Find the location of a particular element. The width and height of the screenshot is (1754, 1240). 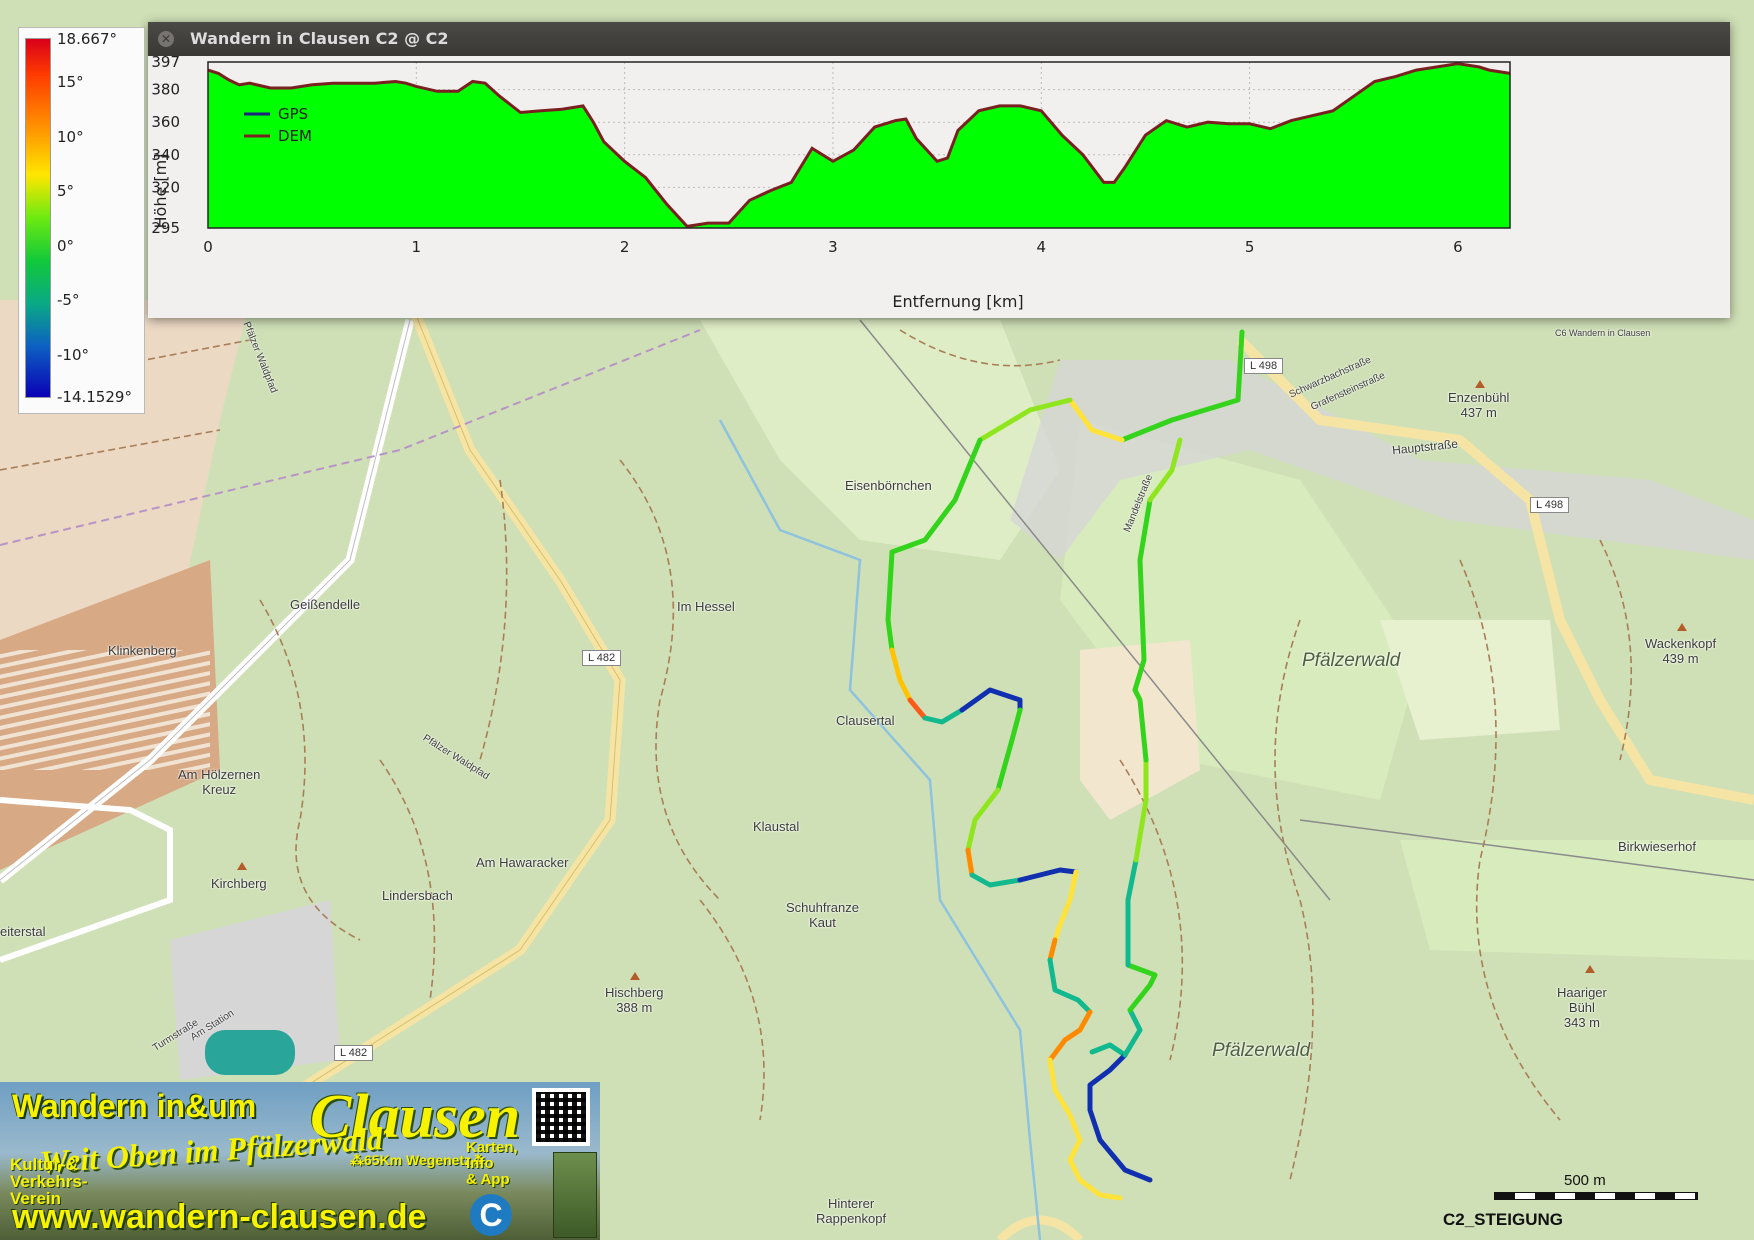

window-title: Wandern in Clausen C2 @ C2 is located at coordinates (319, 38).